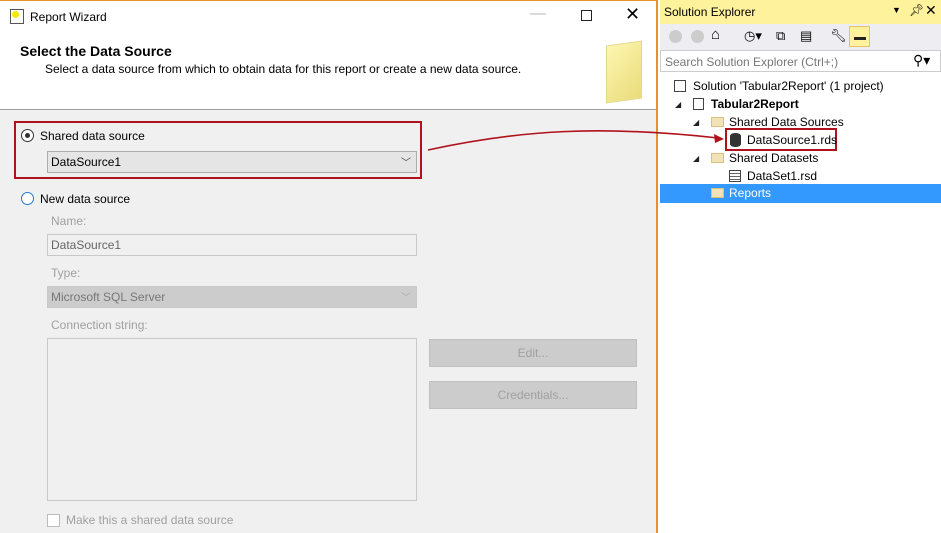 This screenshot has height=533, width=941. Describe the element at coordinates (800, 12) in the screenshot. I see `solution-explorer-titlebar: Solution Explorer ▼ 📌︎ ✕` at that location.